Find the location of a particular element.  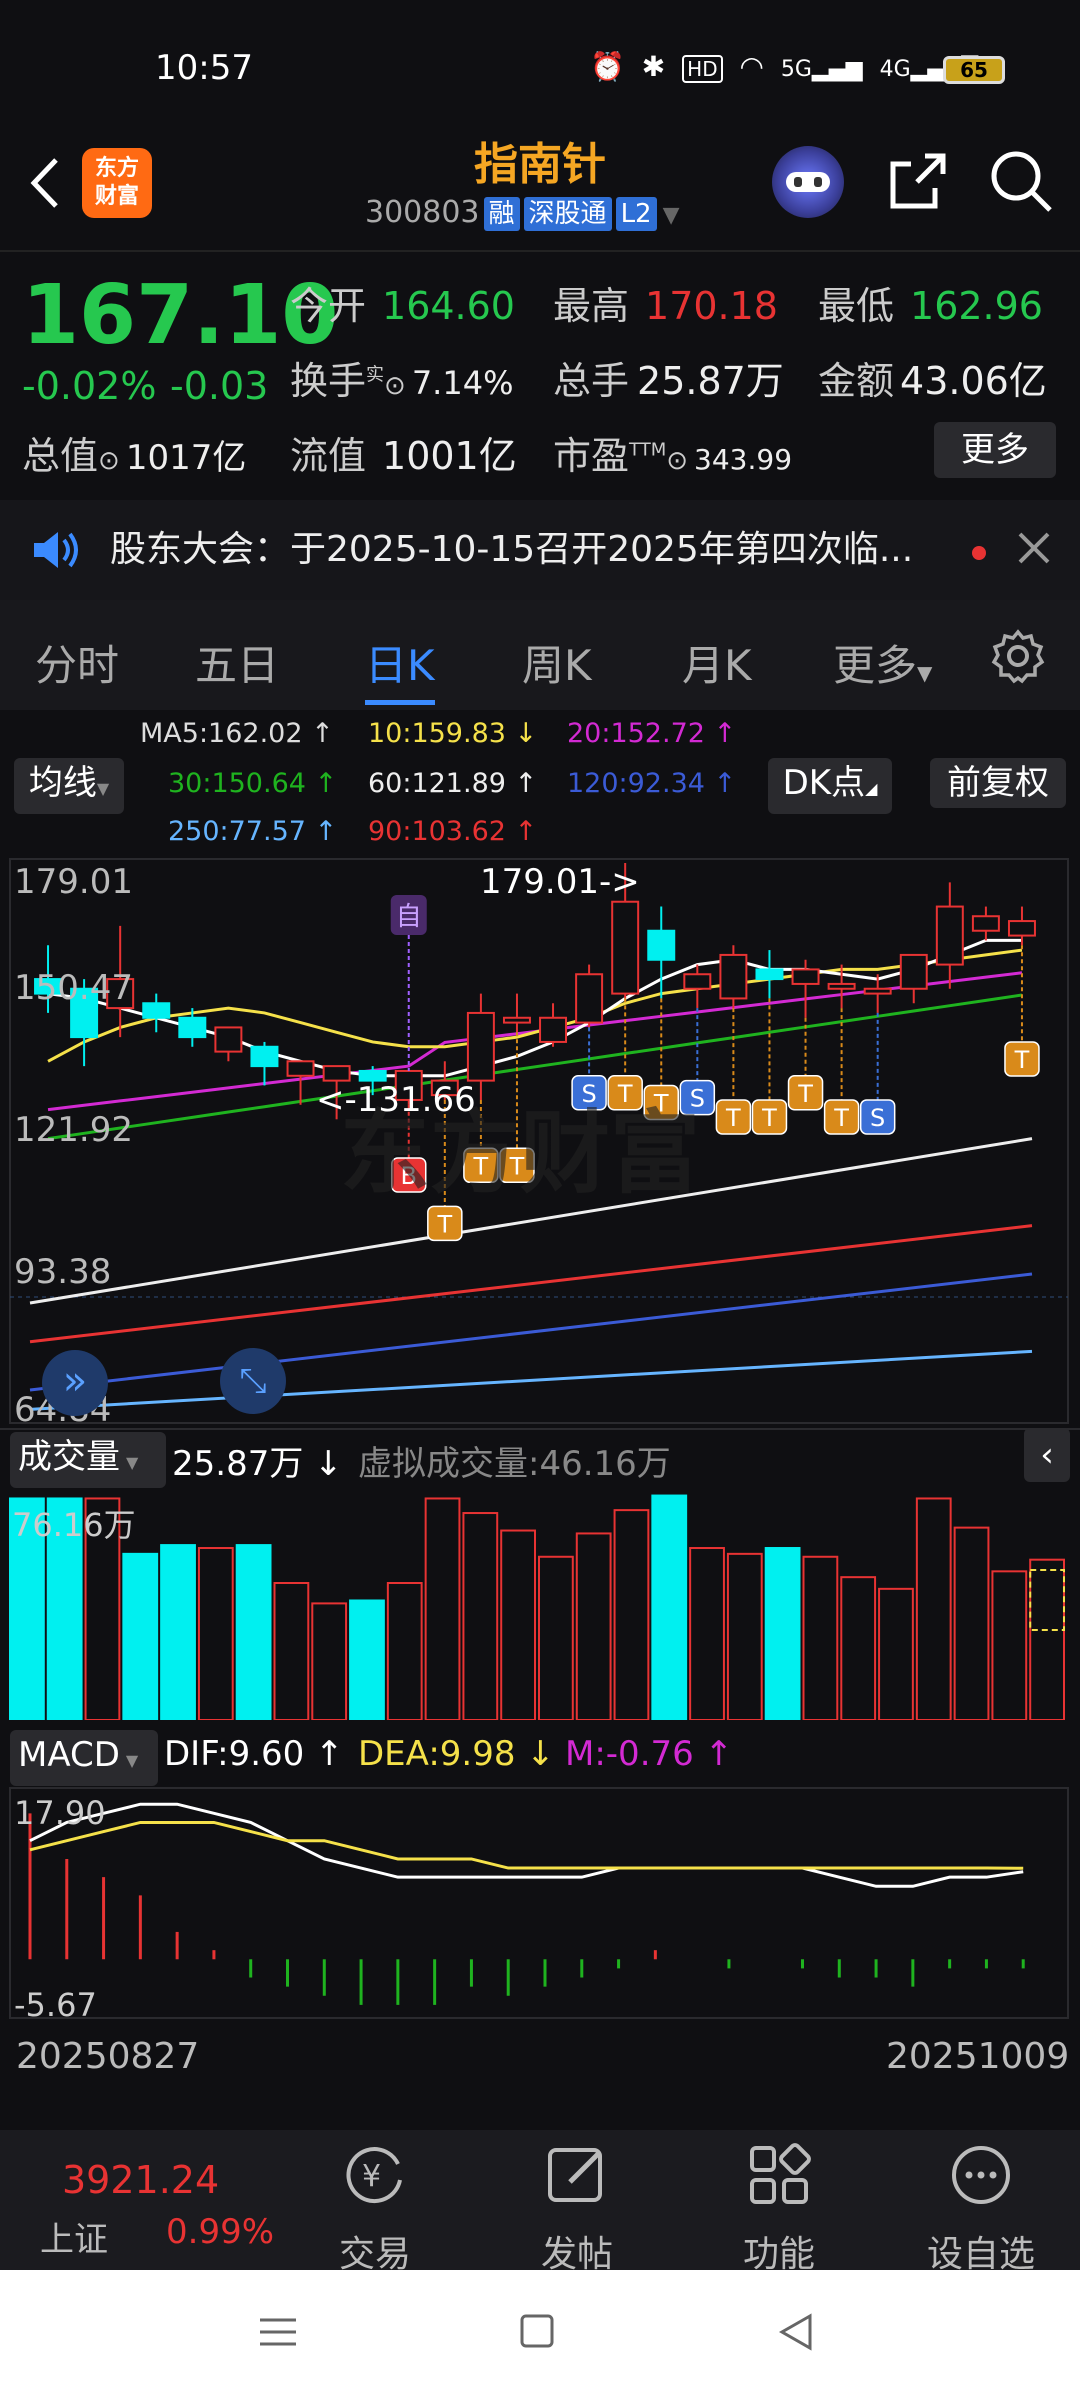

macd-max-label: 17.90 is located at coordinates (60, 1813).